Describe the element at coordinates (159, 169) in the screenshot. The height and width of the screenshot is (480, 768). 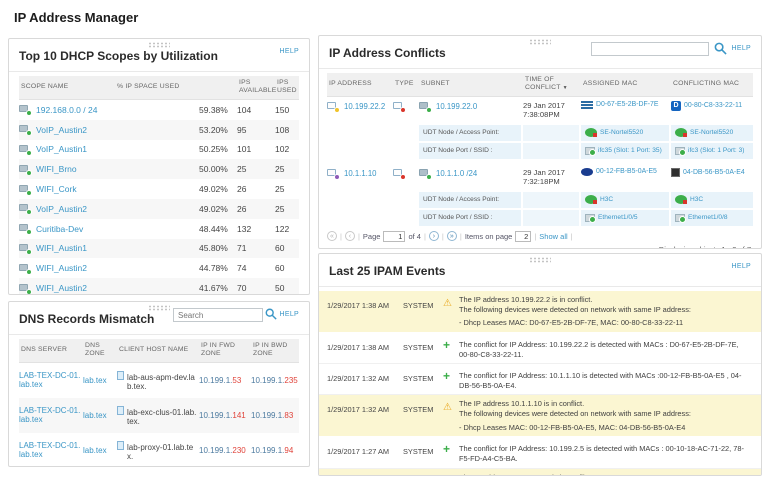
I see `table-row: WIFI_Brno 50.00% 25 25` at that location.